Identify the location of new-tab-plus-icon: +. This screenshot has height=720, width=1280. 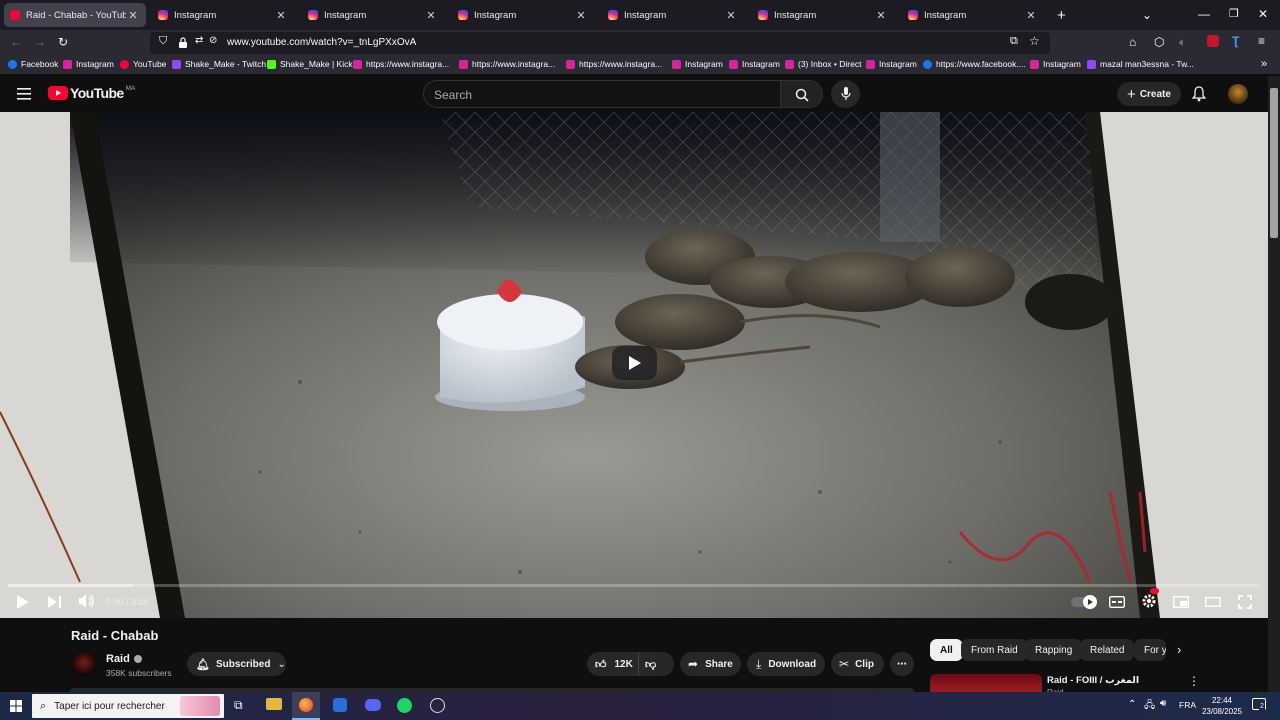
(1061, 15).